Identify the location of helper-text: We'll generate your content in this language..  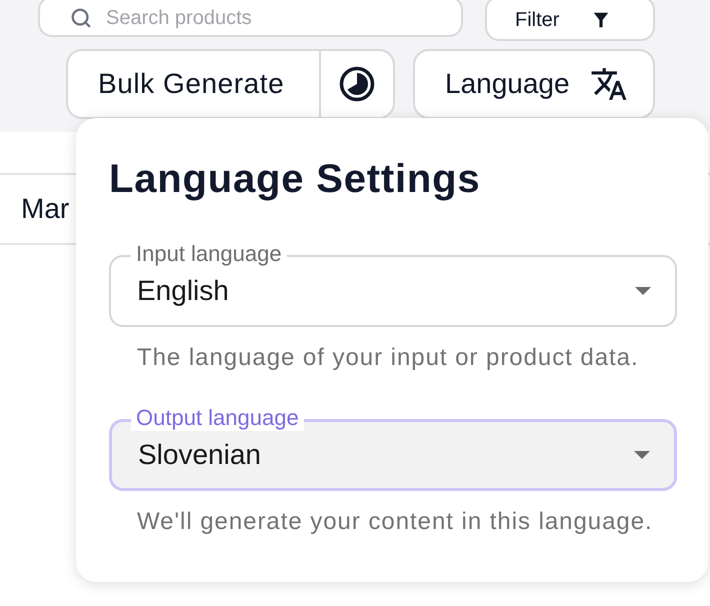
(395, 522).